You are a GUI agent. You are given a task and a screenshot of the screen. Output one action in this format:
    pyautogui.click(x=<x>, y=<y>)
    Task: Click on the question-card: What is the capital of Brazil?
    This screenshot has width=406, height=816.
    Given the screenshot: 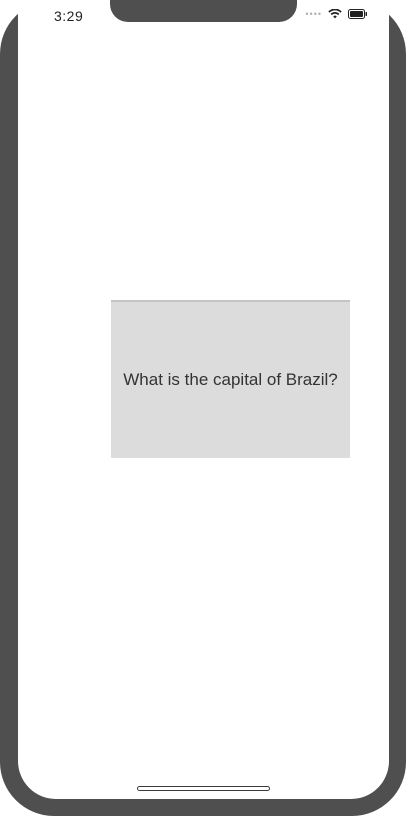 What is the action you would take?
    pyautogui.click(x=230, y=379)
    